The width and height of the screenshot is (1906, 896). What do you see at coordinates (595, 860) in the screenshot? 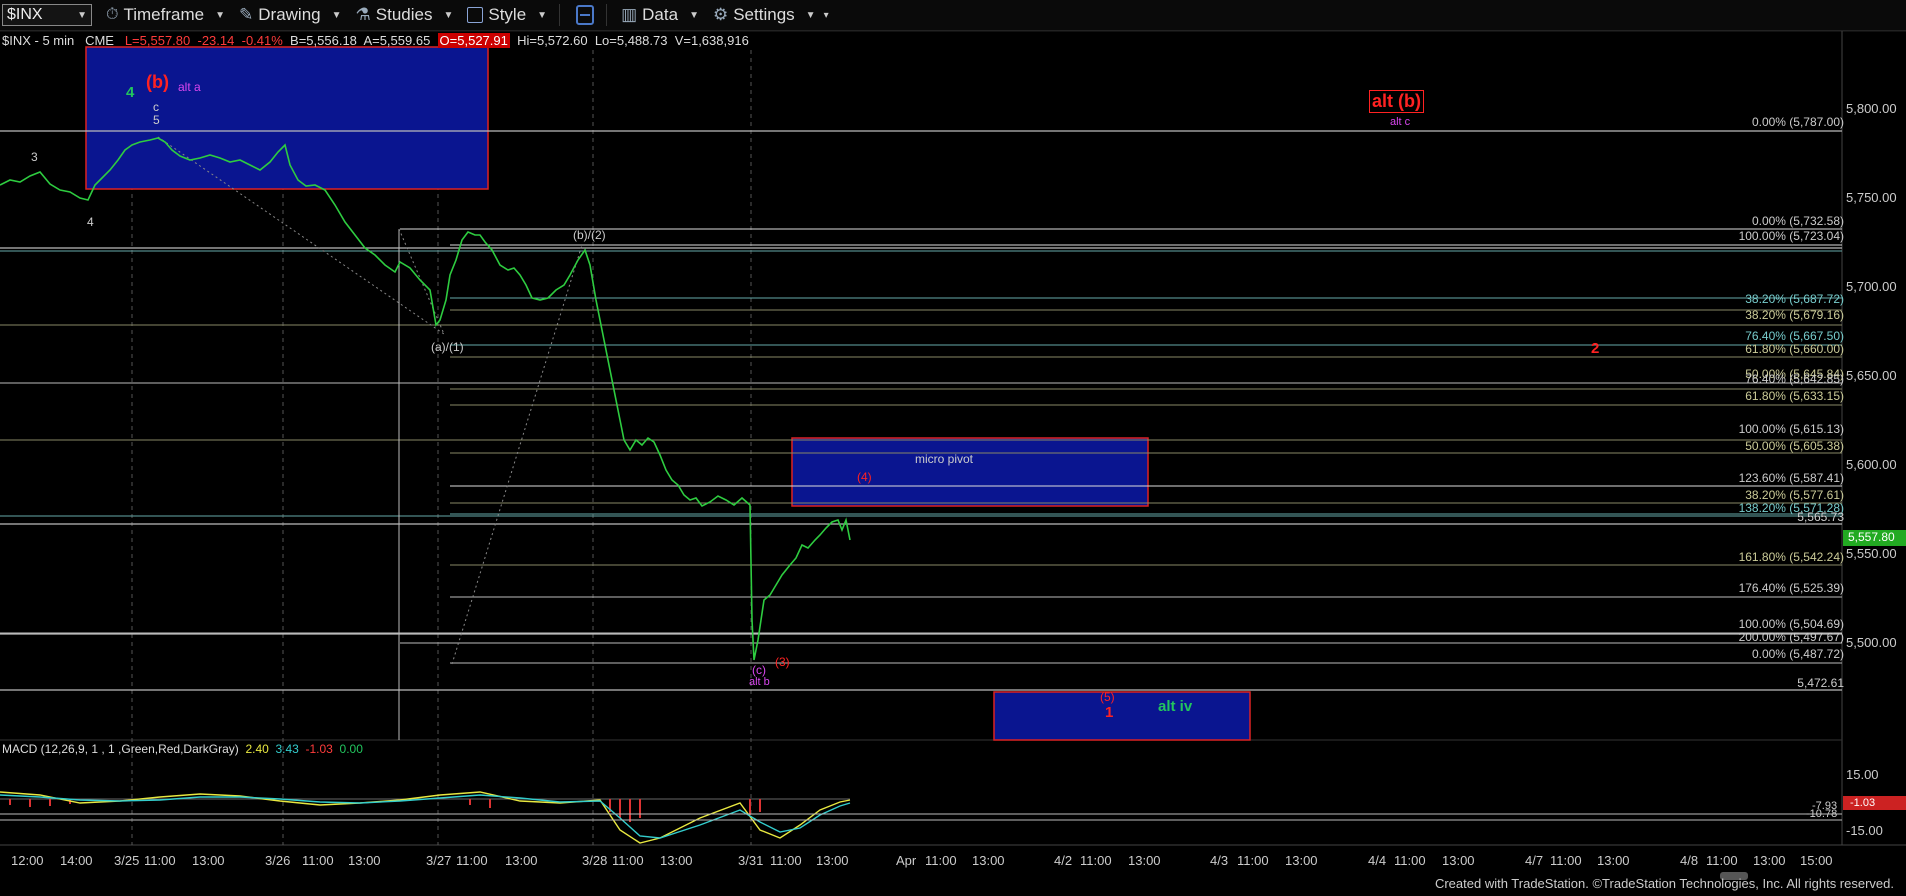
I see `time-tick: 3/28` at bounding box center [595, 860].